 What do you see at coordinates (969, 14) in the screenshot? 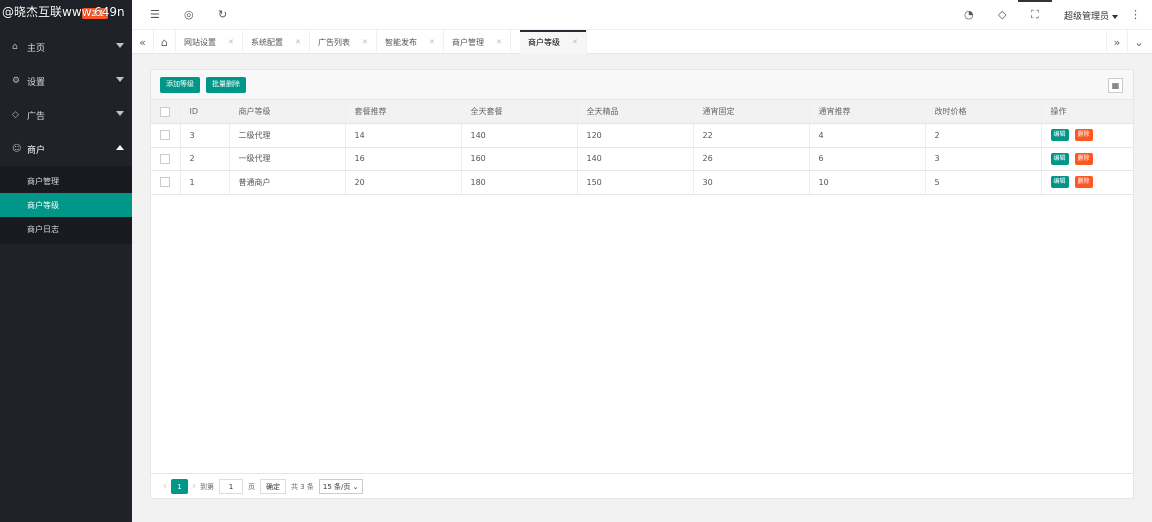
I see `dashboard-icon: ◔` at bounding box center [969, 14].